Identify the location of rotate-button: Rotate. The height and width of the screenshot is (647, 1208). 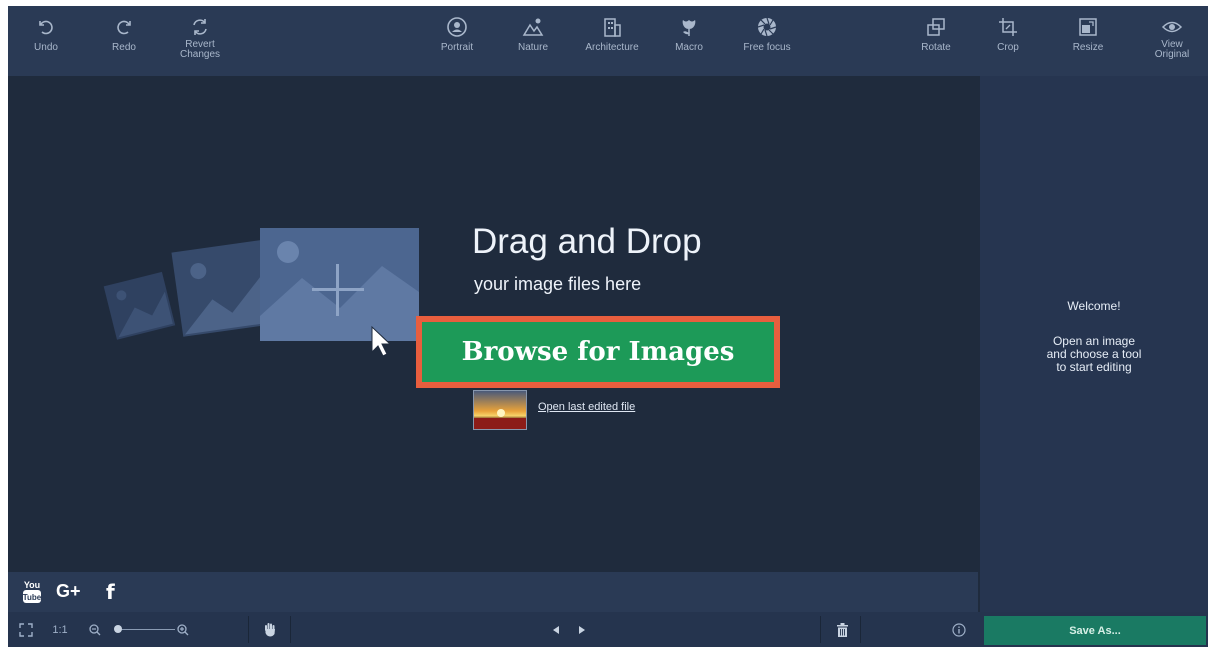
(936, 41).